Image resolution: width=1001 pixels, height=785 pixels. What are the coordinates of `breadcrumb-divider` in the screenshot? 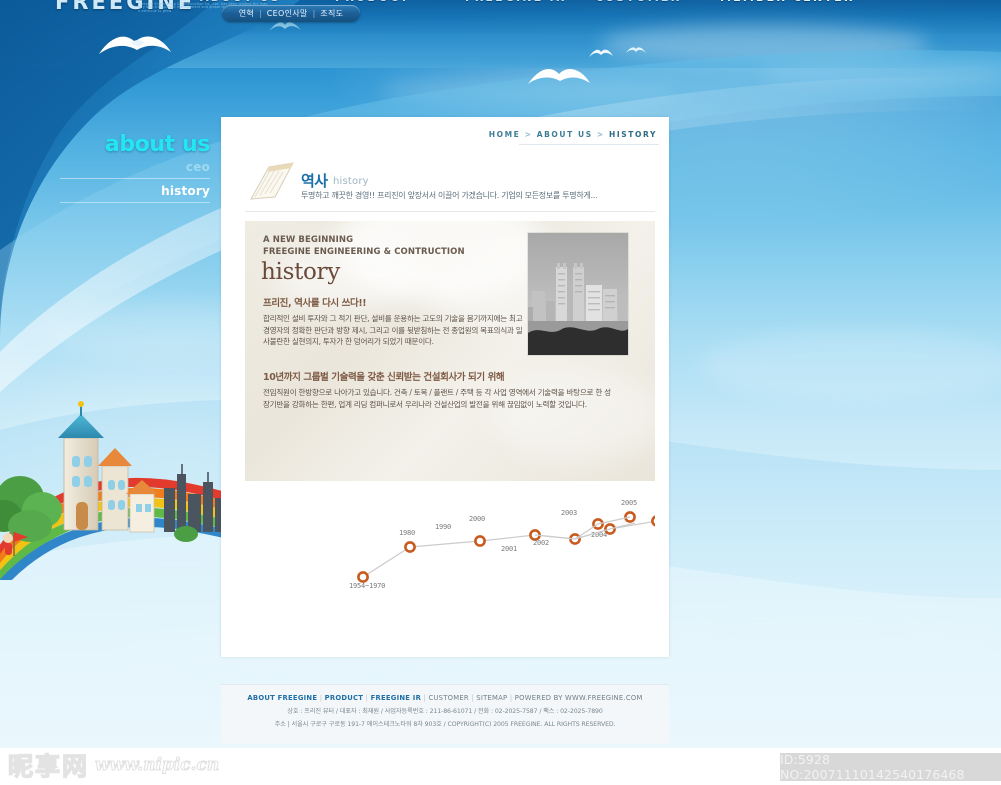 It's located at (589, 144).